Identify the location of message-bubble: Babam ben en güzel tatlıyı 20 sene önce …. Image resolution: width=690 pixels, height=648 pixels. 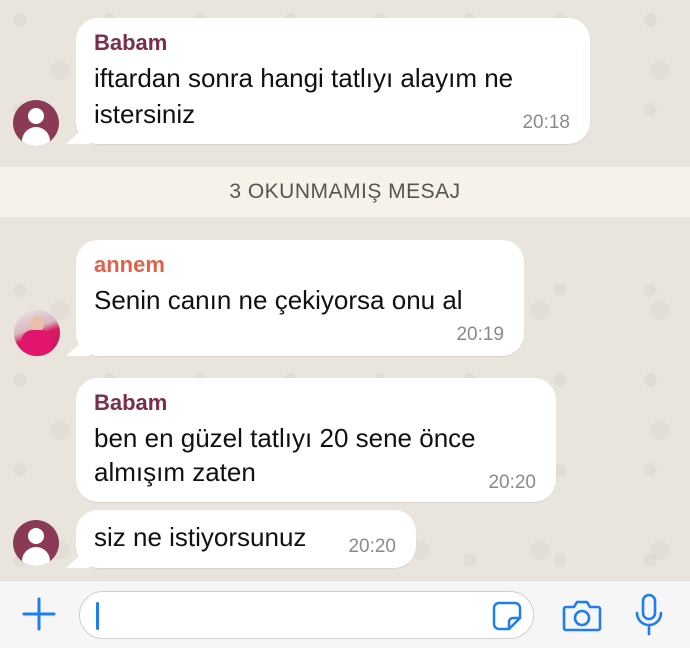
(316, 440).